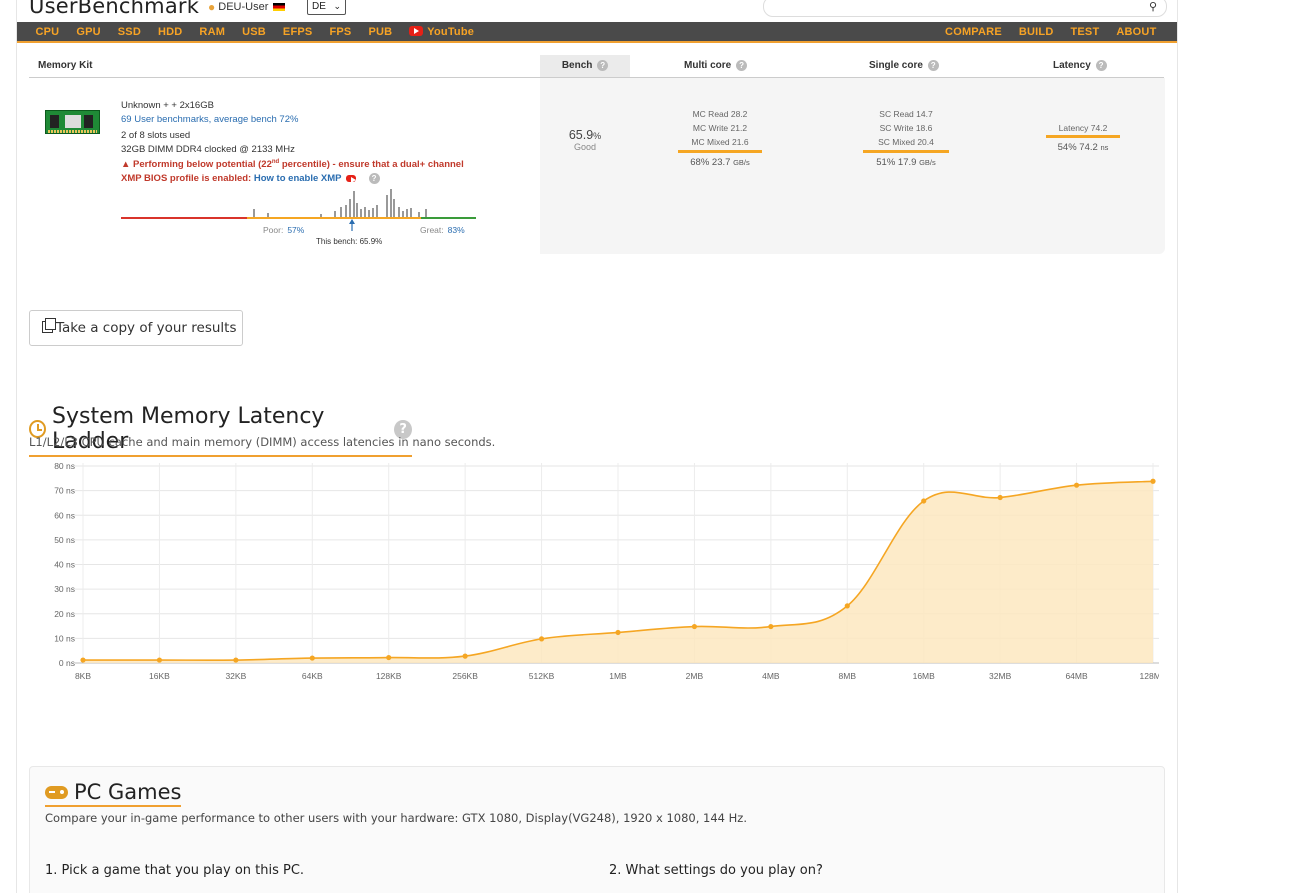 This screenshot has width=1301, height=893. What do you see at coordinates (88, 32) in the screenshot?
I see `nav-gpu: GPU` at bounding box center [88, 32].